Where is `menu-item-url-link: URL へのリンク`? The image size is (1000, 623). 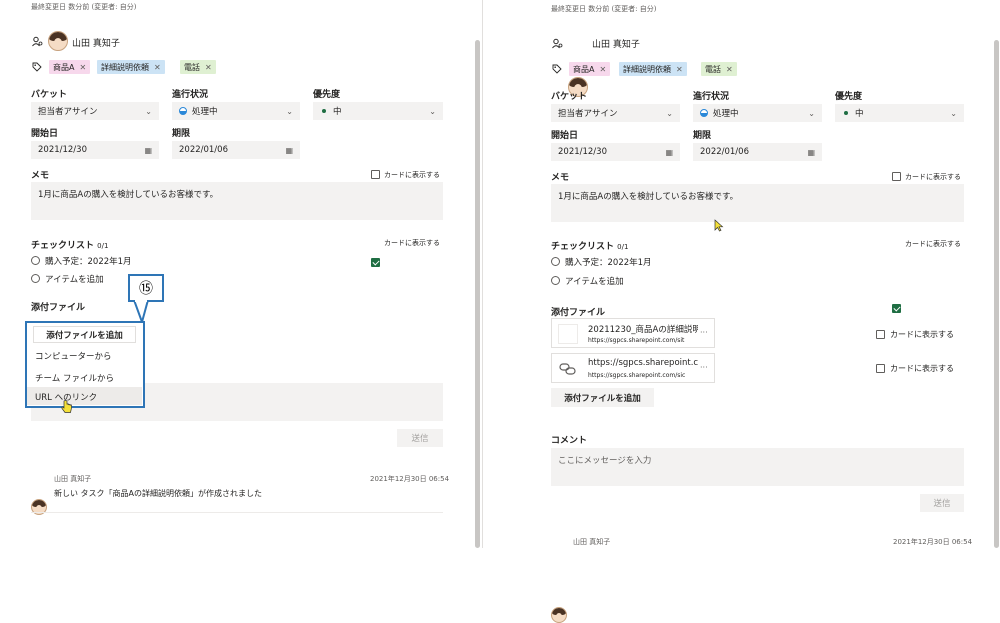
menu-item-url-link: URL へのリンク is located at coordinates (84, 396).